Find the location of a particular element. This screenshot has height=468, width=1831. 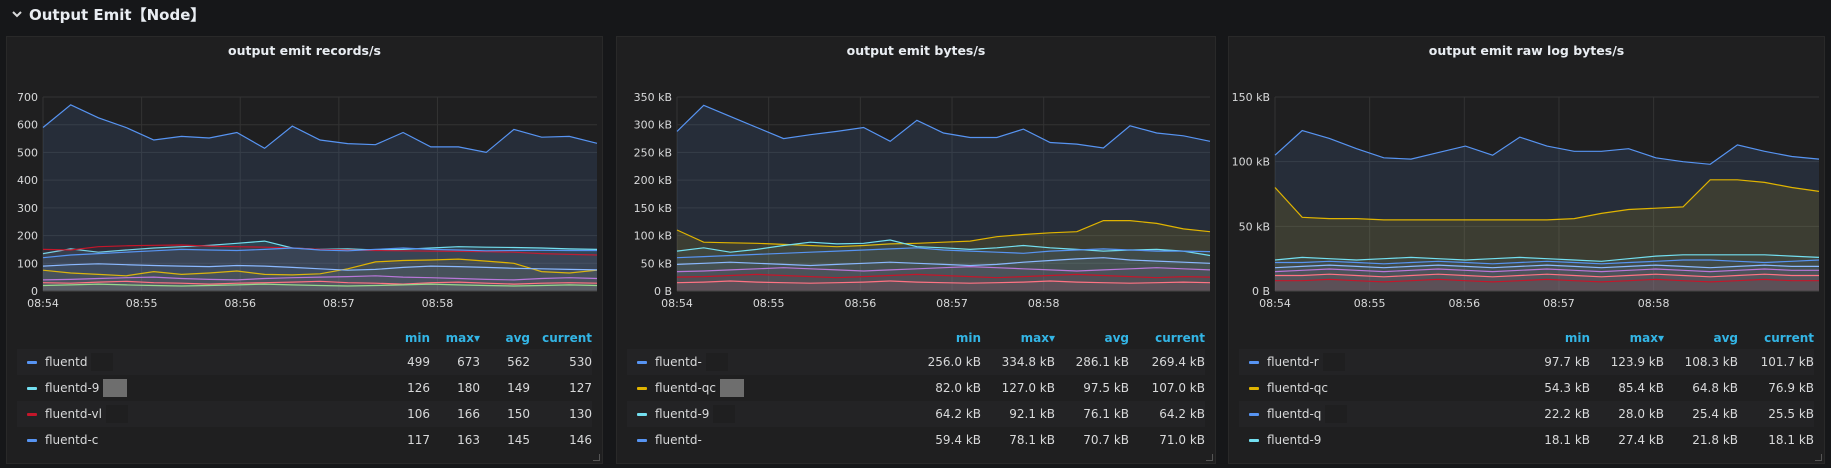

series-name: fluentd-q is located at coordinates (1294, 414).